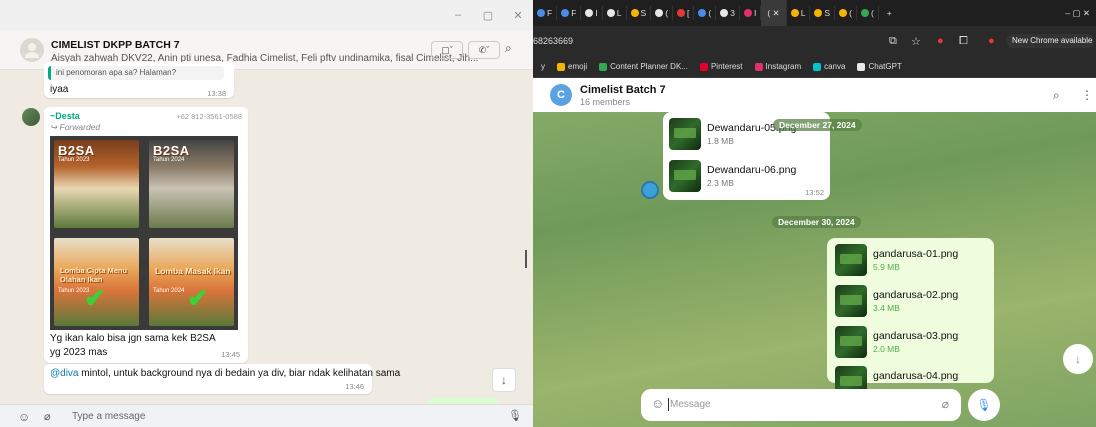 Image resolution: width=1096 pixels, height=427 pixels. What do you see at coordinates (619, 13) in the screenshot?
I see `tab-label: L` at bounding box center [619, 13].